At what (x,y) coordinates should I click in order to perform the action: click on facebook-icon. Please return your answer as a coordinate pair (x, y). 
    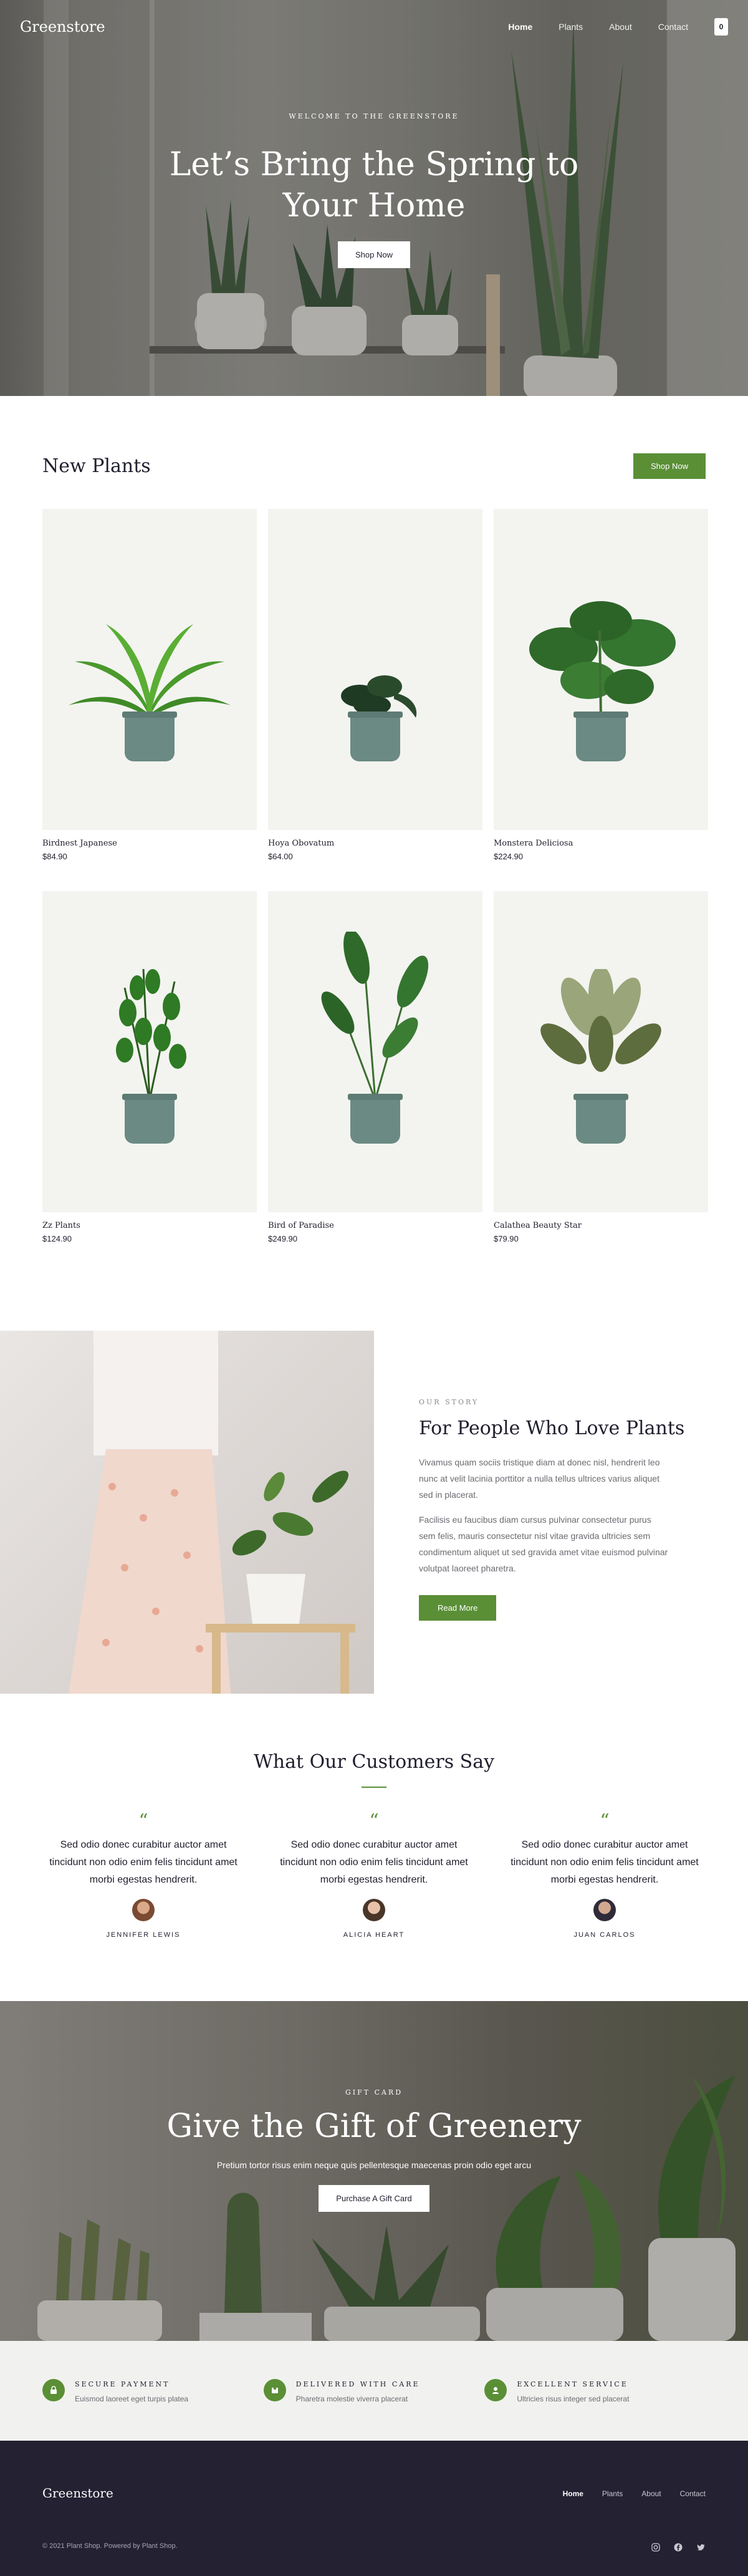
    Looking at the image, I should click on (678, 2547).